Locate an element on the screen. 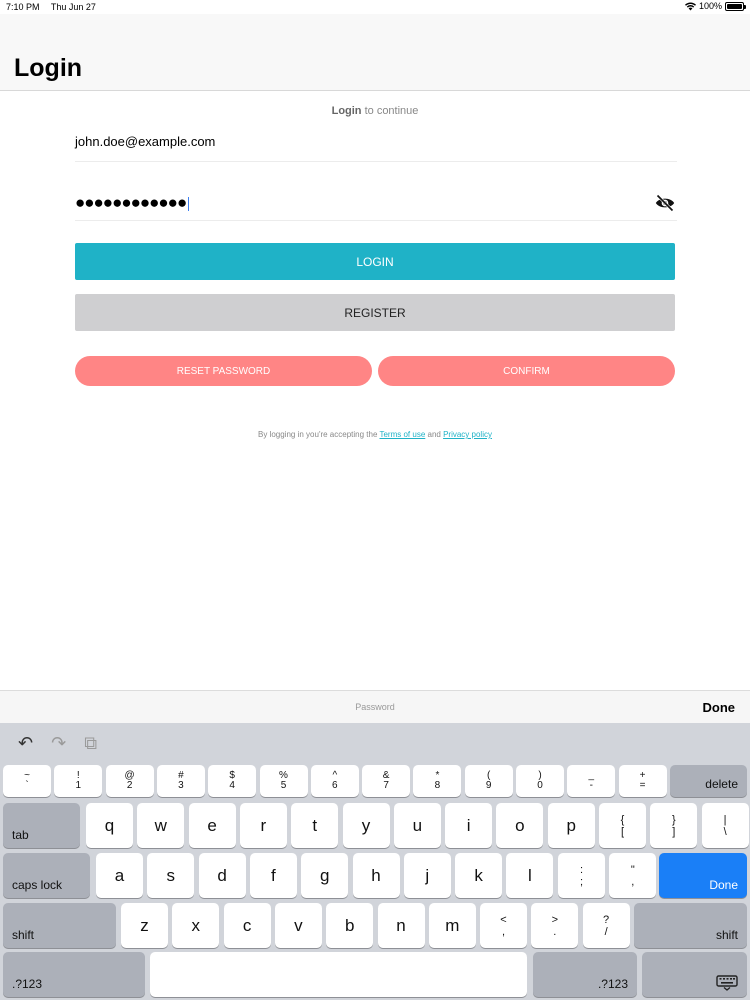  key-d: d is located at coordinates (222, 875).